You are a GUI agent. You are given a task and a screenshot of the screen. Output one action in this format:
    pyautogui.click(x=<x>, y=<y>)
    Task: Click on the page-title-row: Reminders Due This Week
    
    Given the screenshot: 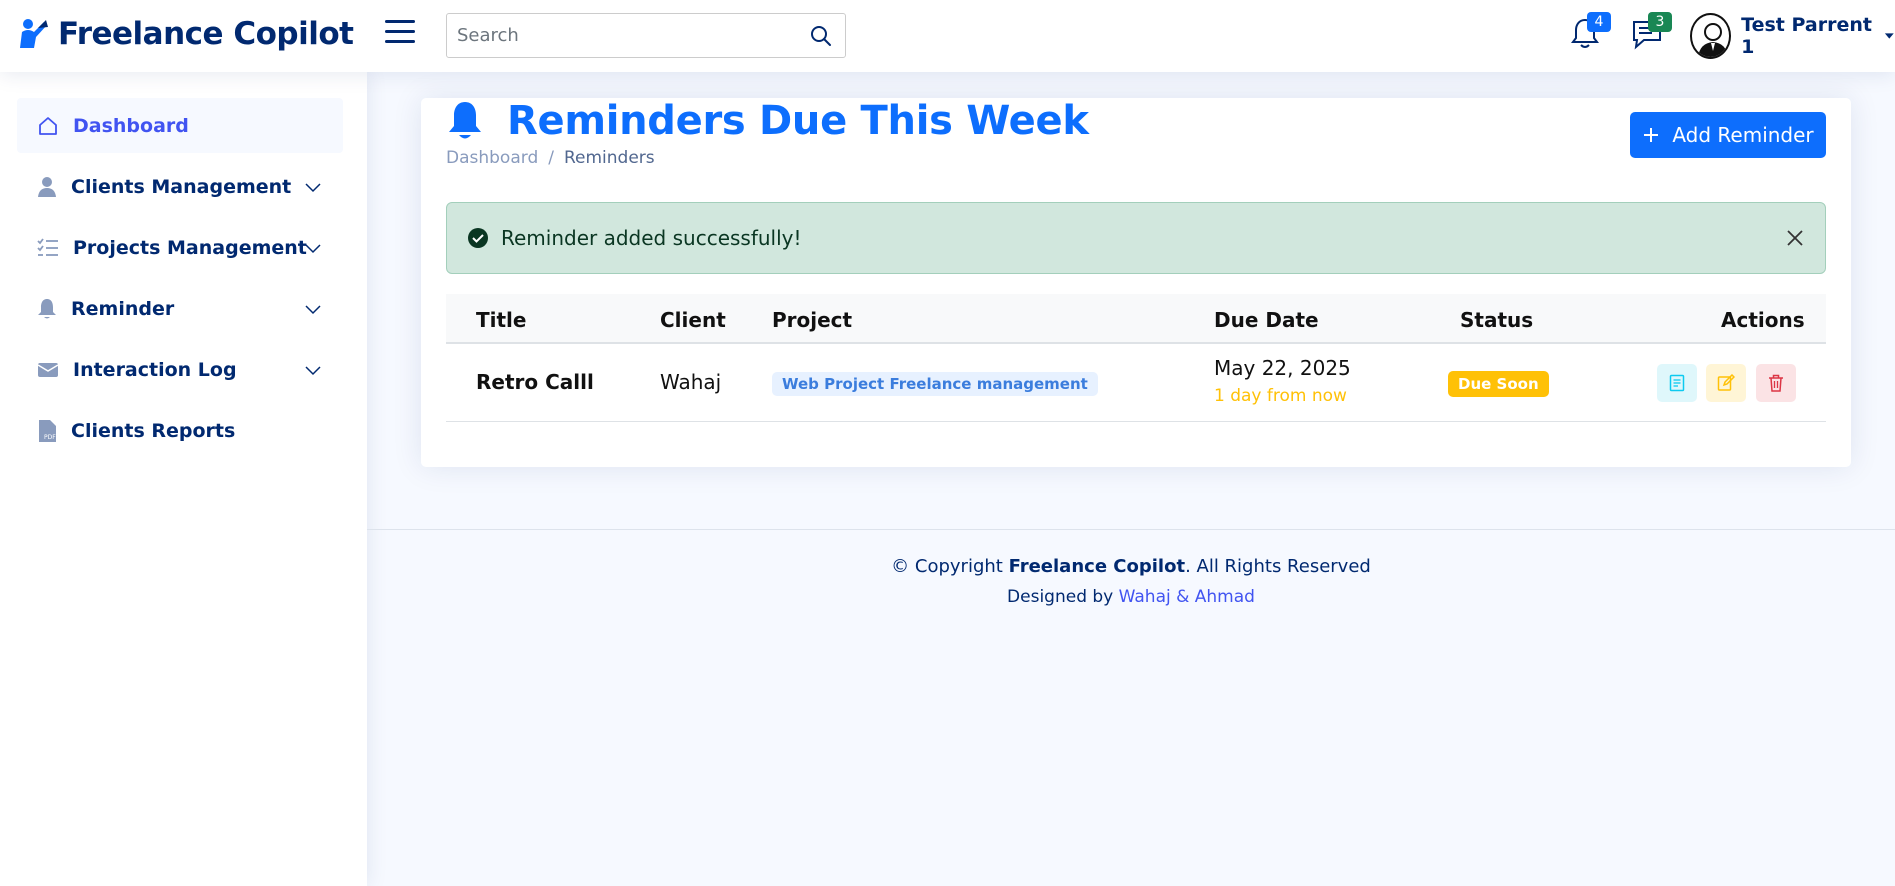 What is the action you would take?
    pyautogui.click(x=767, y=121)
    